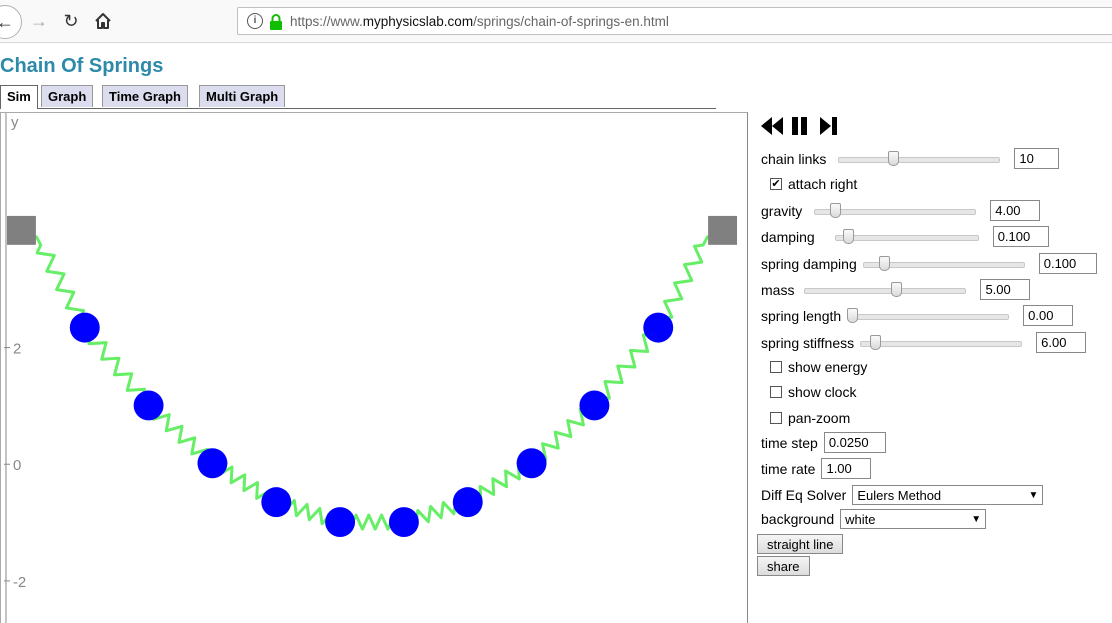 This screenshot has width=1112, height=623. I want to click on page-title: Chain Of Springs, so click(82, 66).